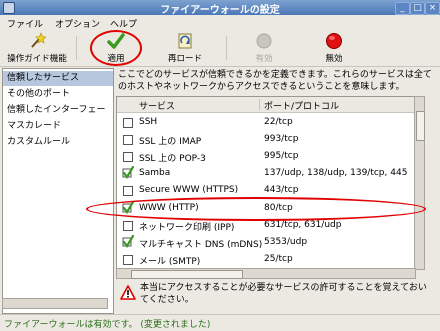 The image size is (440, 331). Describe the element at coordinates (278, 259) in the screenshot. I see `service-port: 25/tcp` at that location.